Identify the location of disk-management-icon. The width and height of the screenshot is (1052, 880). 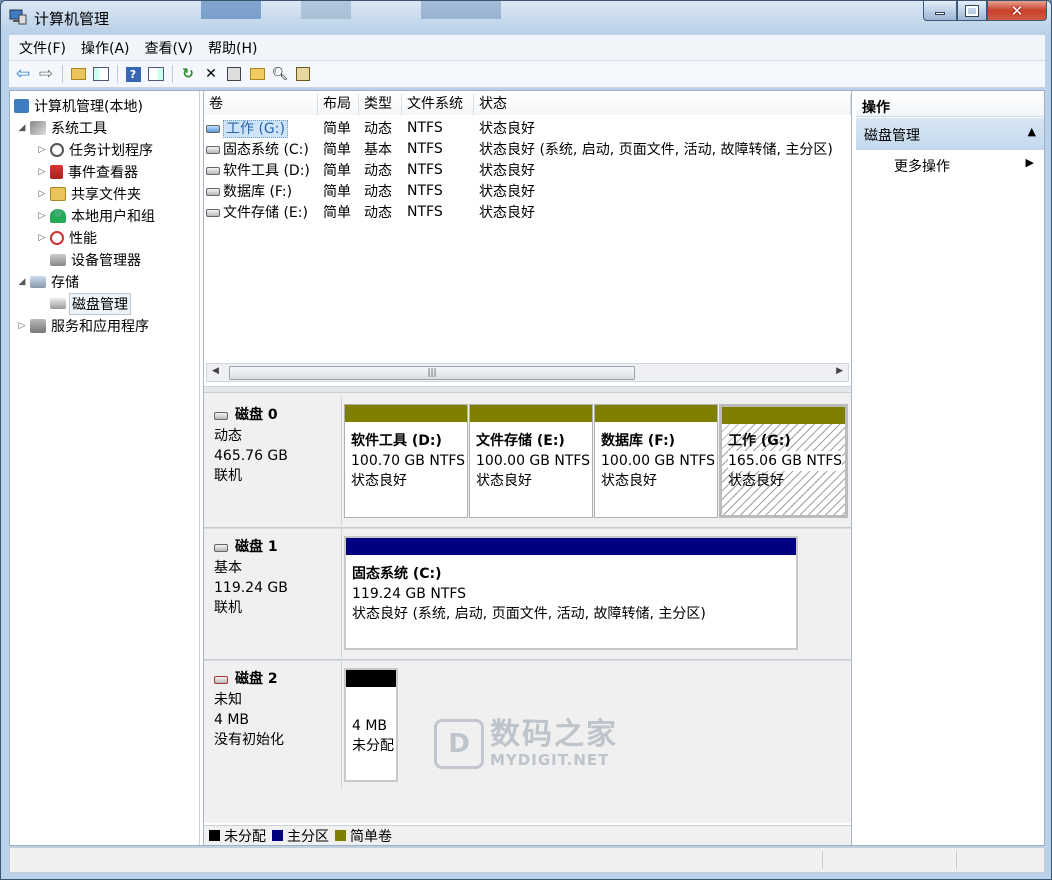
(58, 303).